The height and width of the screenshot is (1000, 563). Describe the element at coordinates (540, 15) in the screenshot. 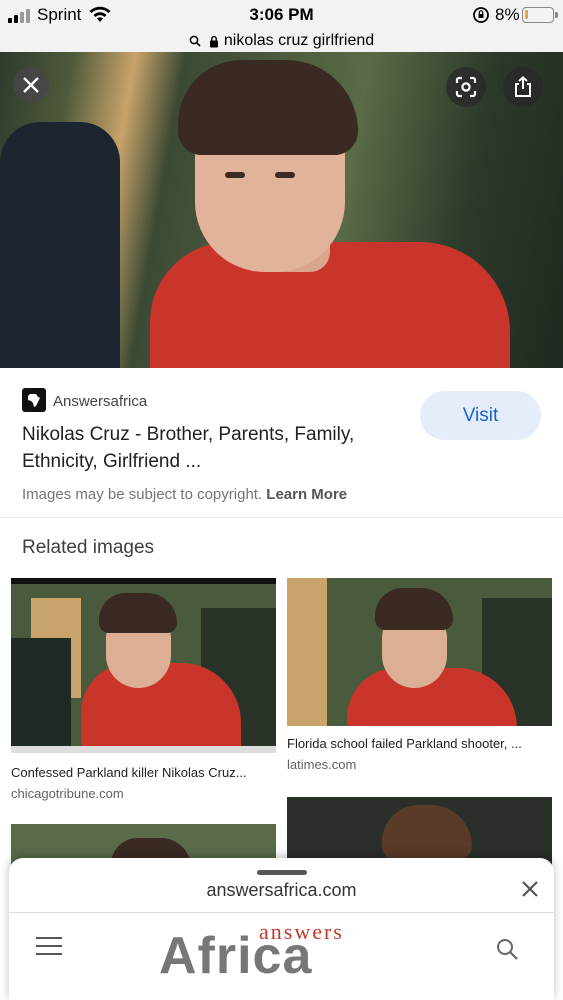

I see `battery-icon` at that location.